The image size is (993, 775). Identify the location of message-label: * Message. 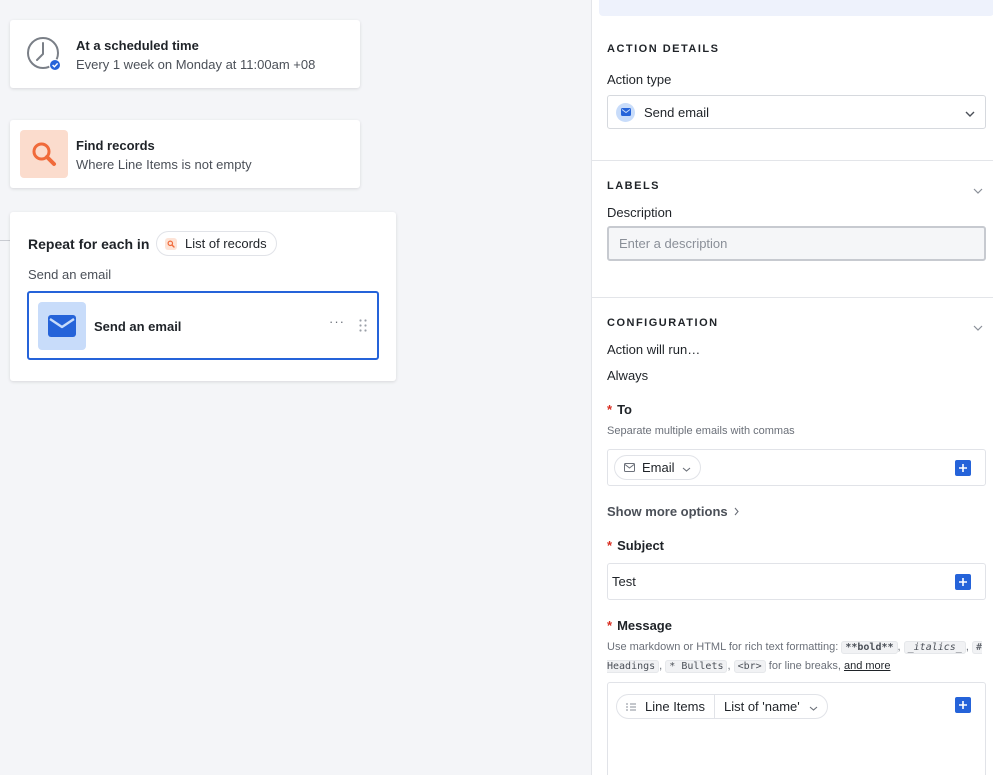
(639, 625).